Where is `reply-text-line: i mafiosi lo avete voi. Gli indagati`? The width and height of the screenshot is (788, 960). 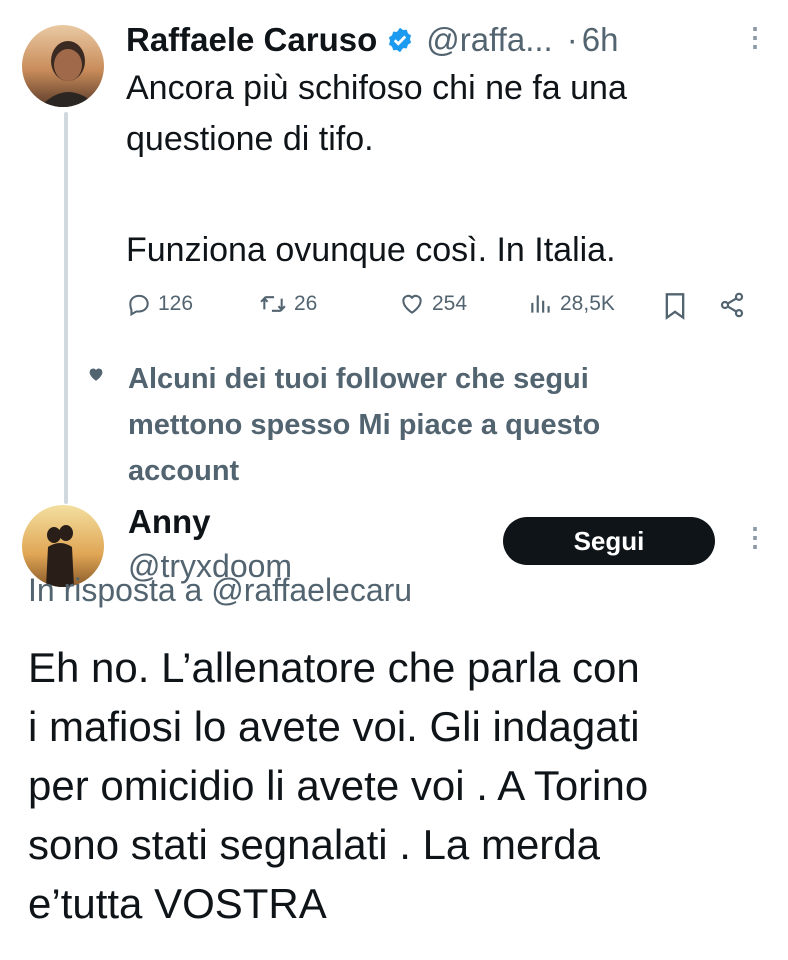
reply-text-line: i mafiosi lo avete voi. Gli indagati is located at coordinates (334, 726).